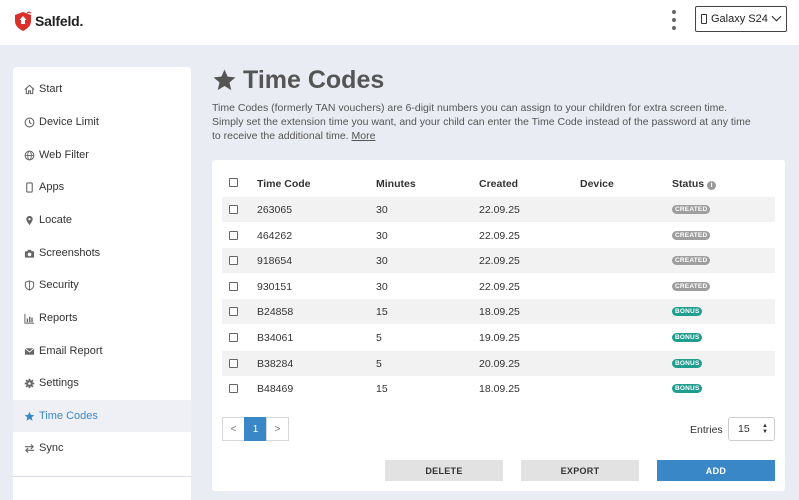 This screenshot has height=500, width=799. What do you see at coordinates (694, 184) in the screenshot?
I see `column-header-status: Status i` at bounding box center [694, 184].